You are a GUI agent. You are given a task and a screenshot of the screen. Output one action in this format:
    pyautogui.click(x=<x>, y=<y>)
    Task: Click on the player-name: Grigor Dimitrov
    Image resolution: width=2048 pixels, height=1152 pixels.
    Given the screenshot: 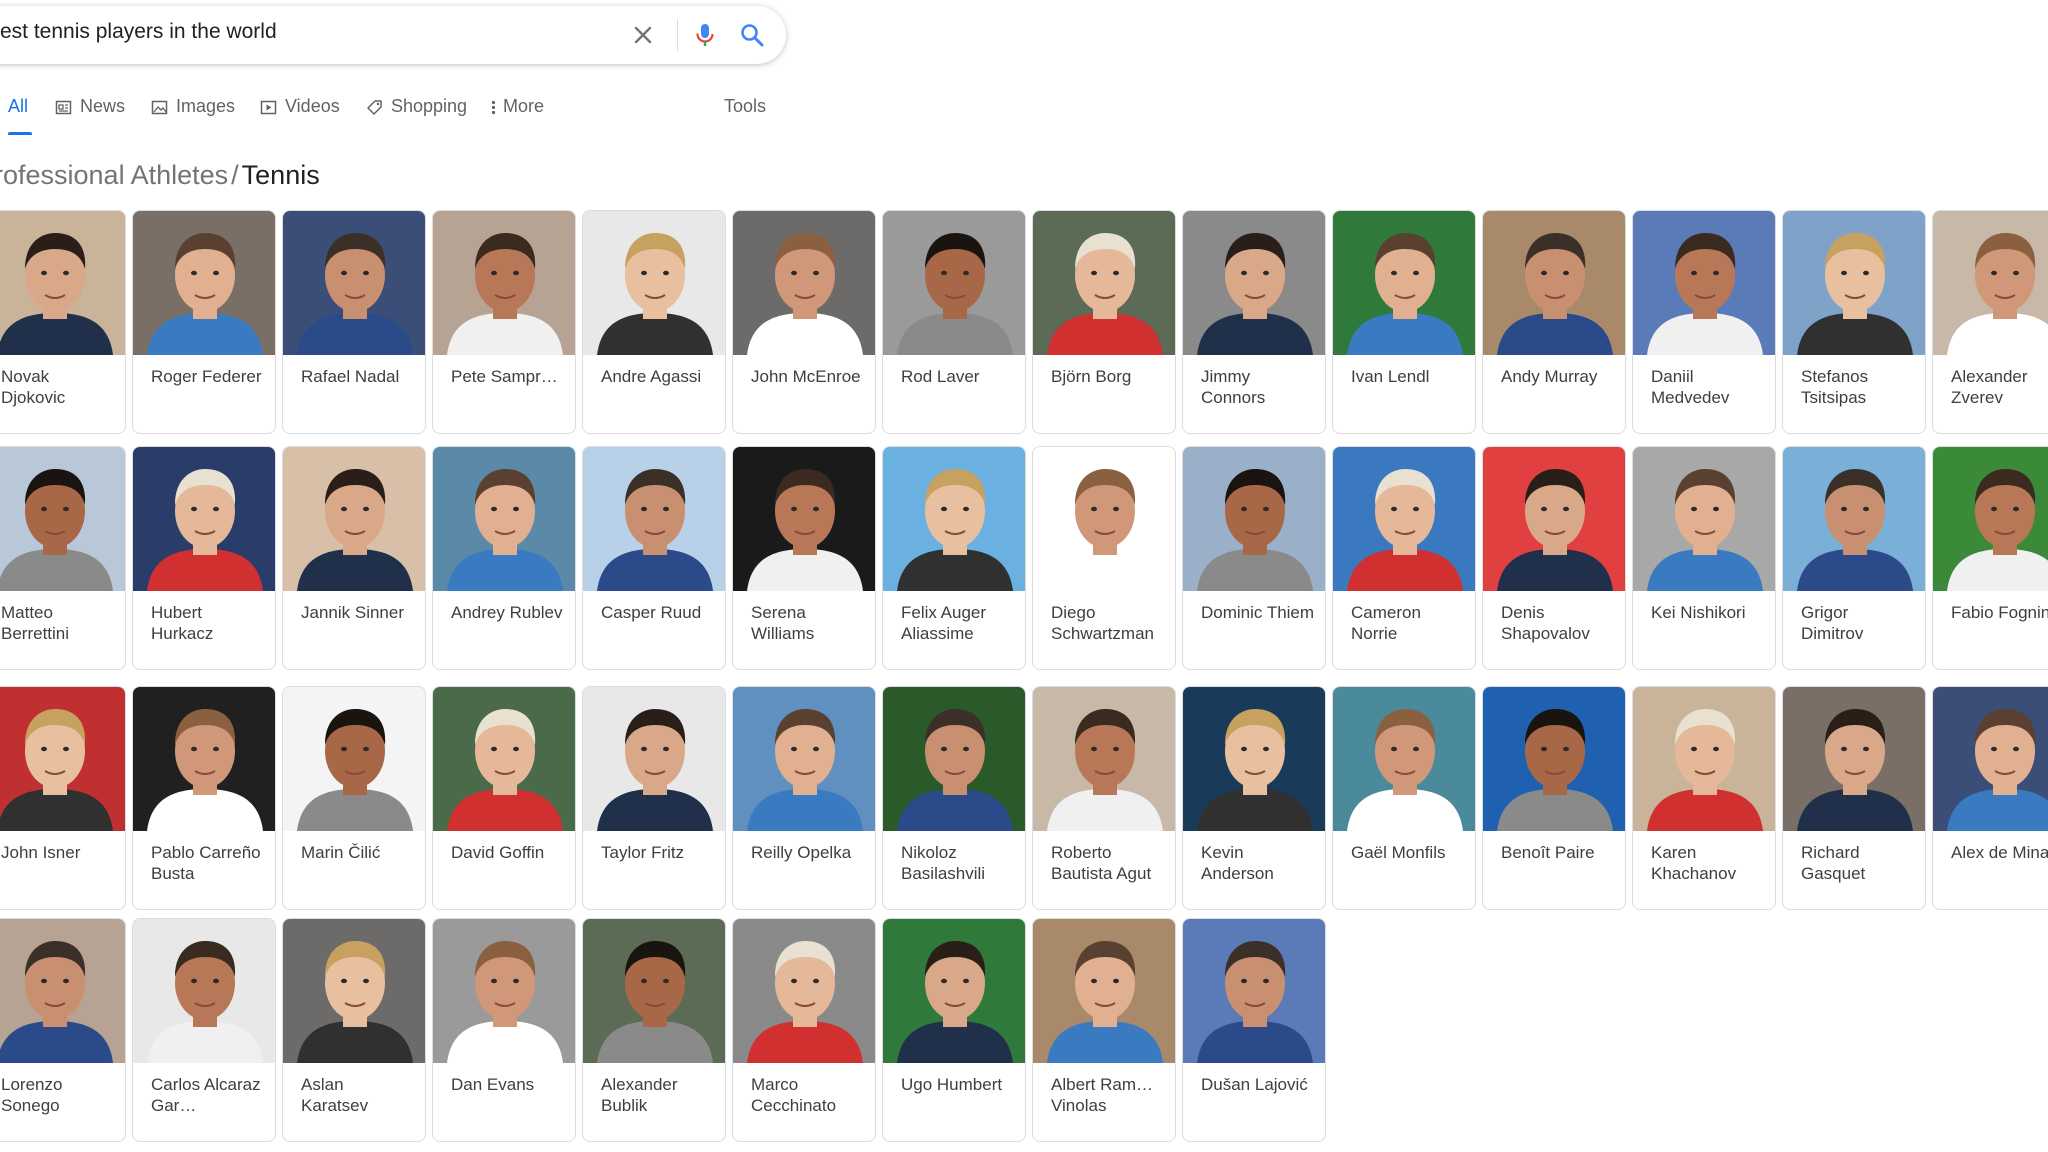 What is the action you would take?
    pyautogui.click(x=1832, y=623)
    